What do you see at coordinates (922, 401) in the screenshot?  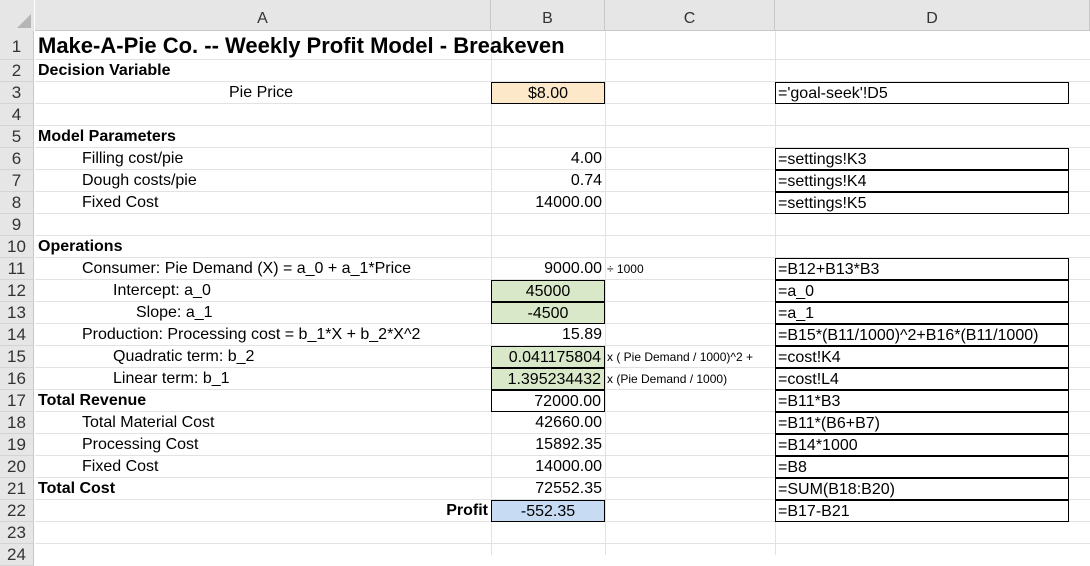 I see `cell-d17-formula: =B11*B3` at bounding box center [922, 401].